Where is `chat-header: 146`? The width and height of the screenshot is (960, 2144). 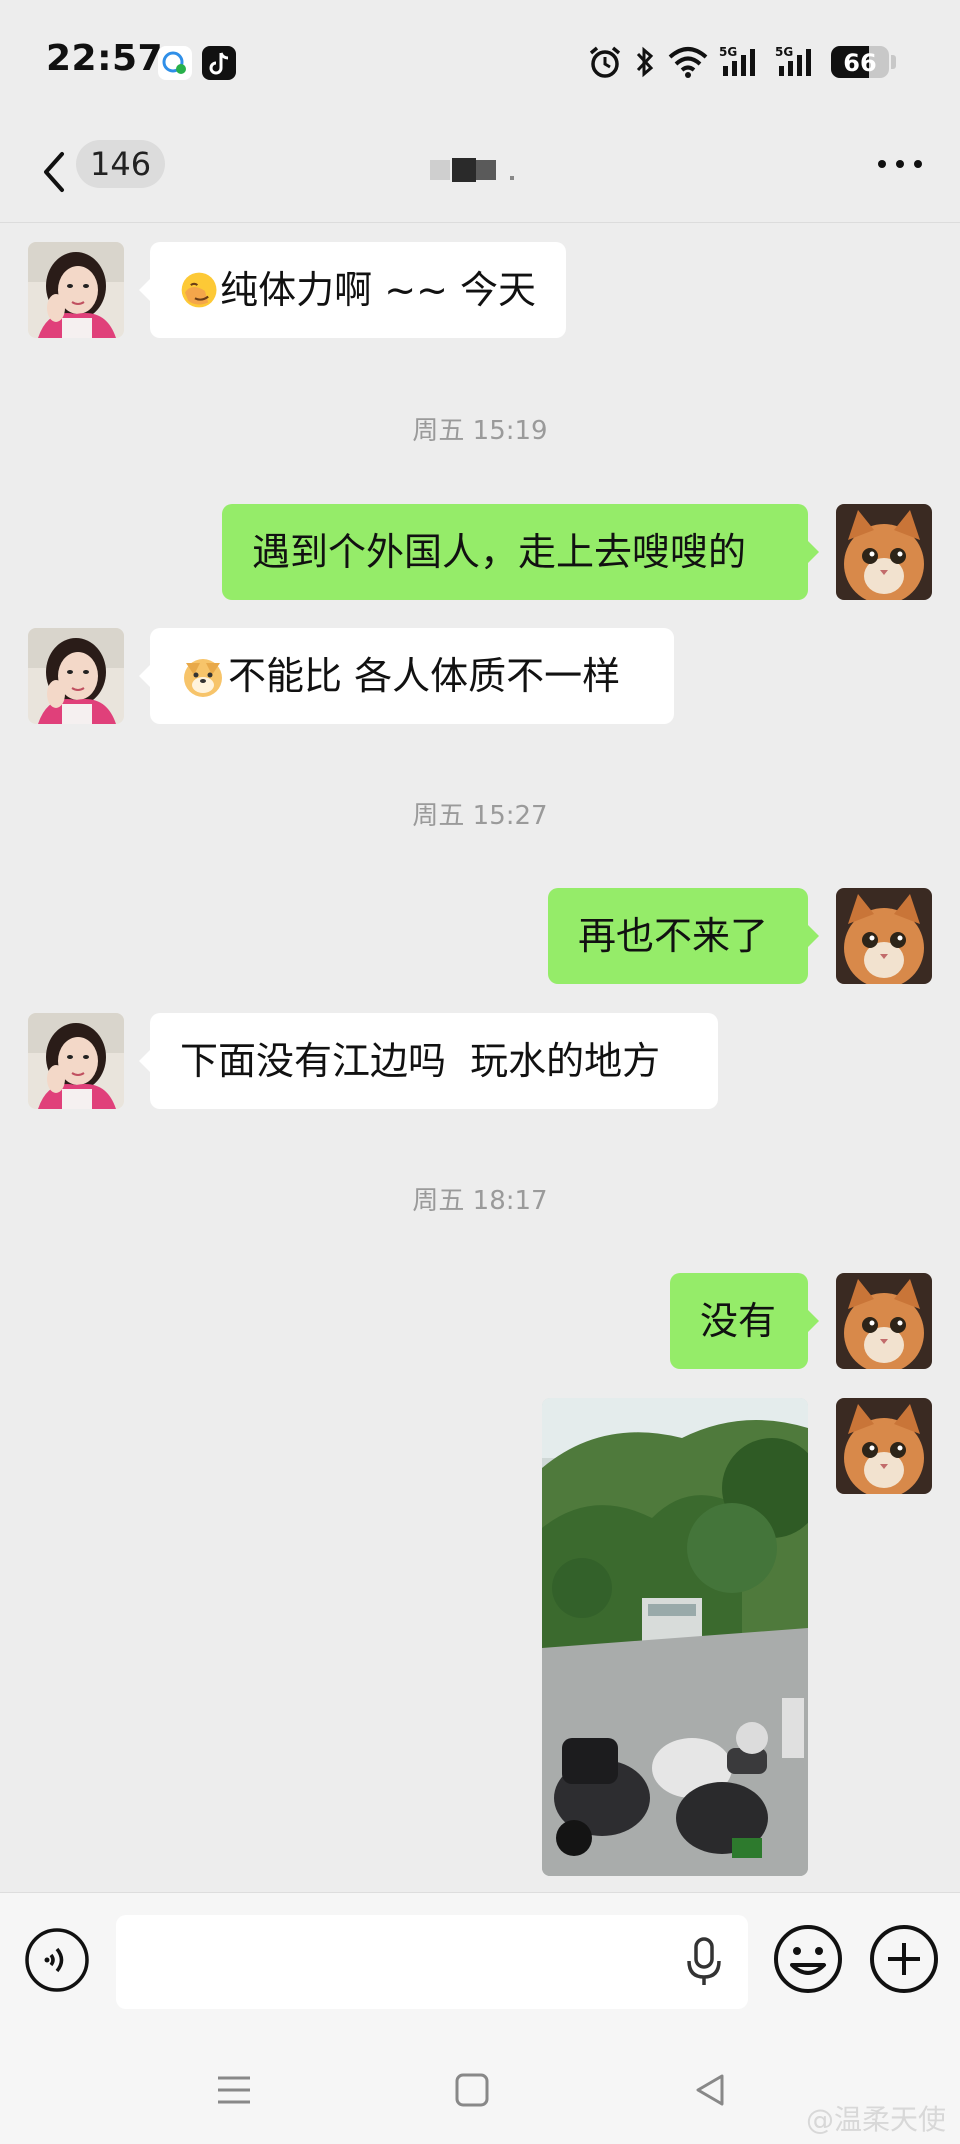
chat-header: 146 is located at coordinates (480, 173).